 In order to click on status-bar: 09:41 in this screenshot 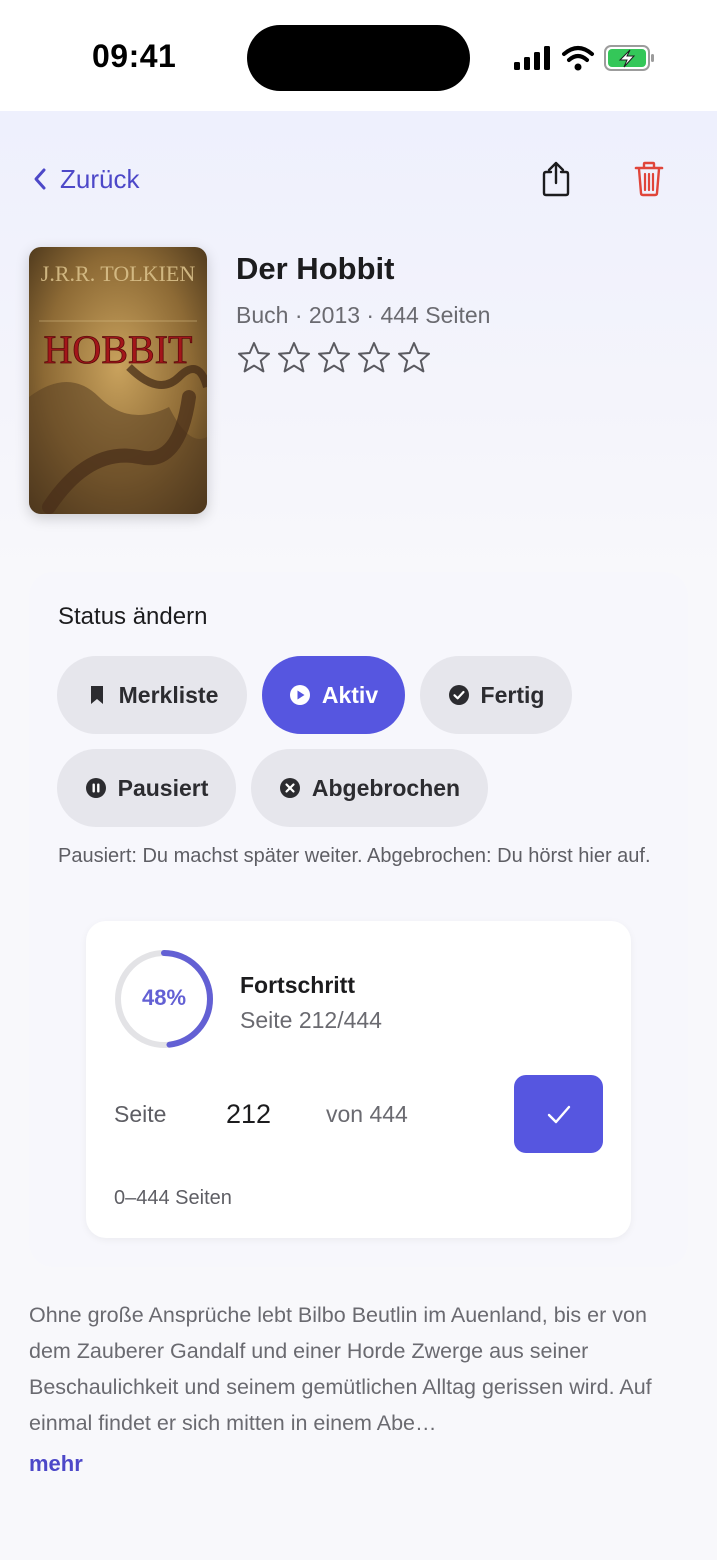, I will do `click(358, 55)`.